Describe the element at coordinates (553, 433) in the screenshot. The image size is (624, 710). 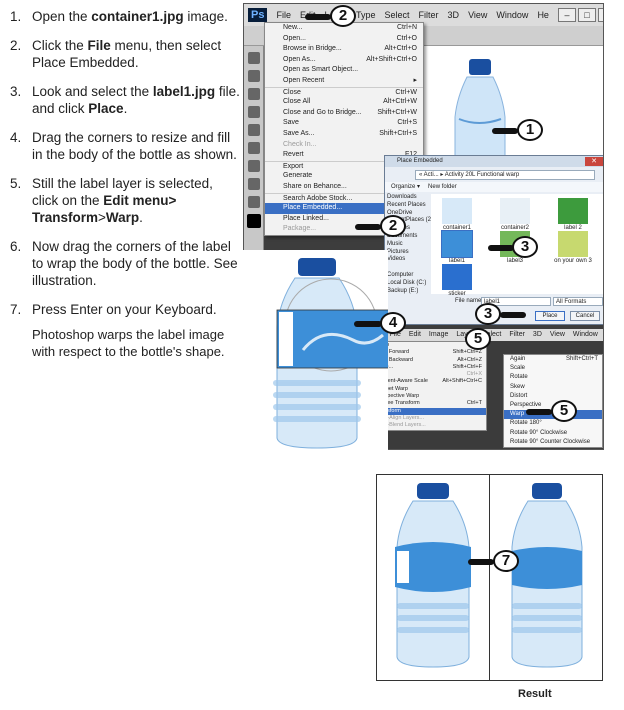
I see `transform-menu-item: Rotate 90° Clockwise` at that location.